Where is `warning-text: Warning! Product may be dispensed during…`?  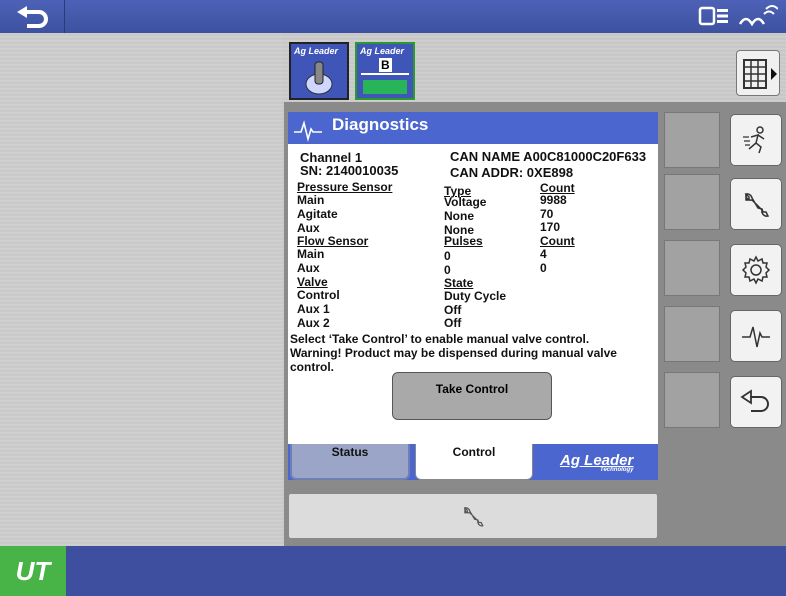 warning-text: Warning! Product may be dispensed during… is located at coordinates (453, 353).